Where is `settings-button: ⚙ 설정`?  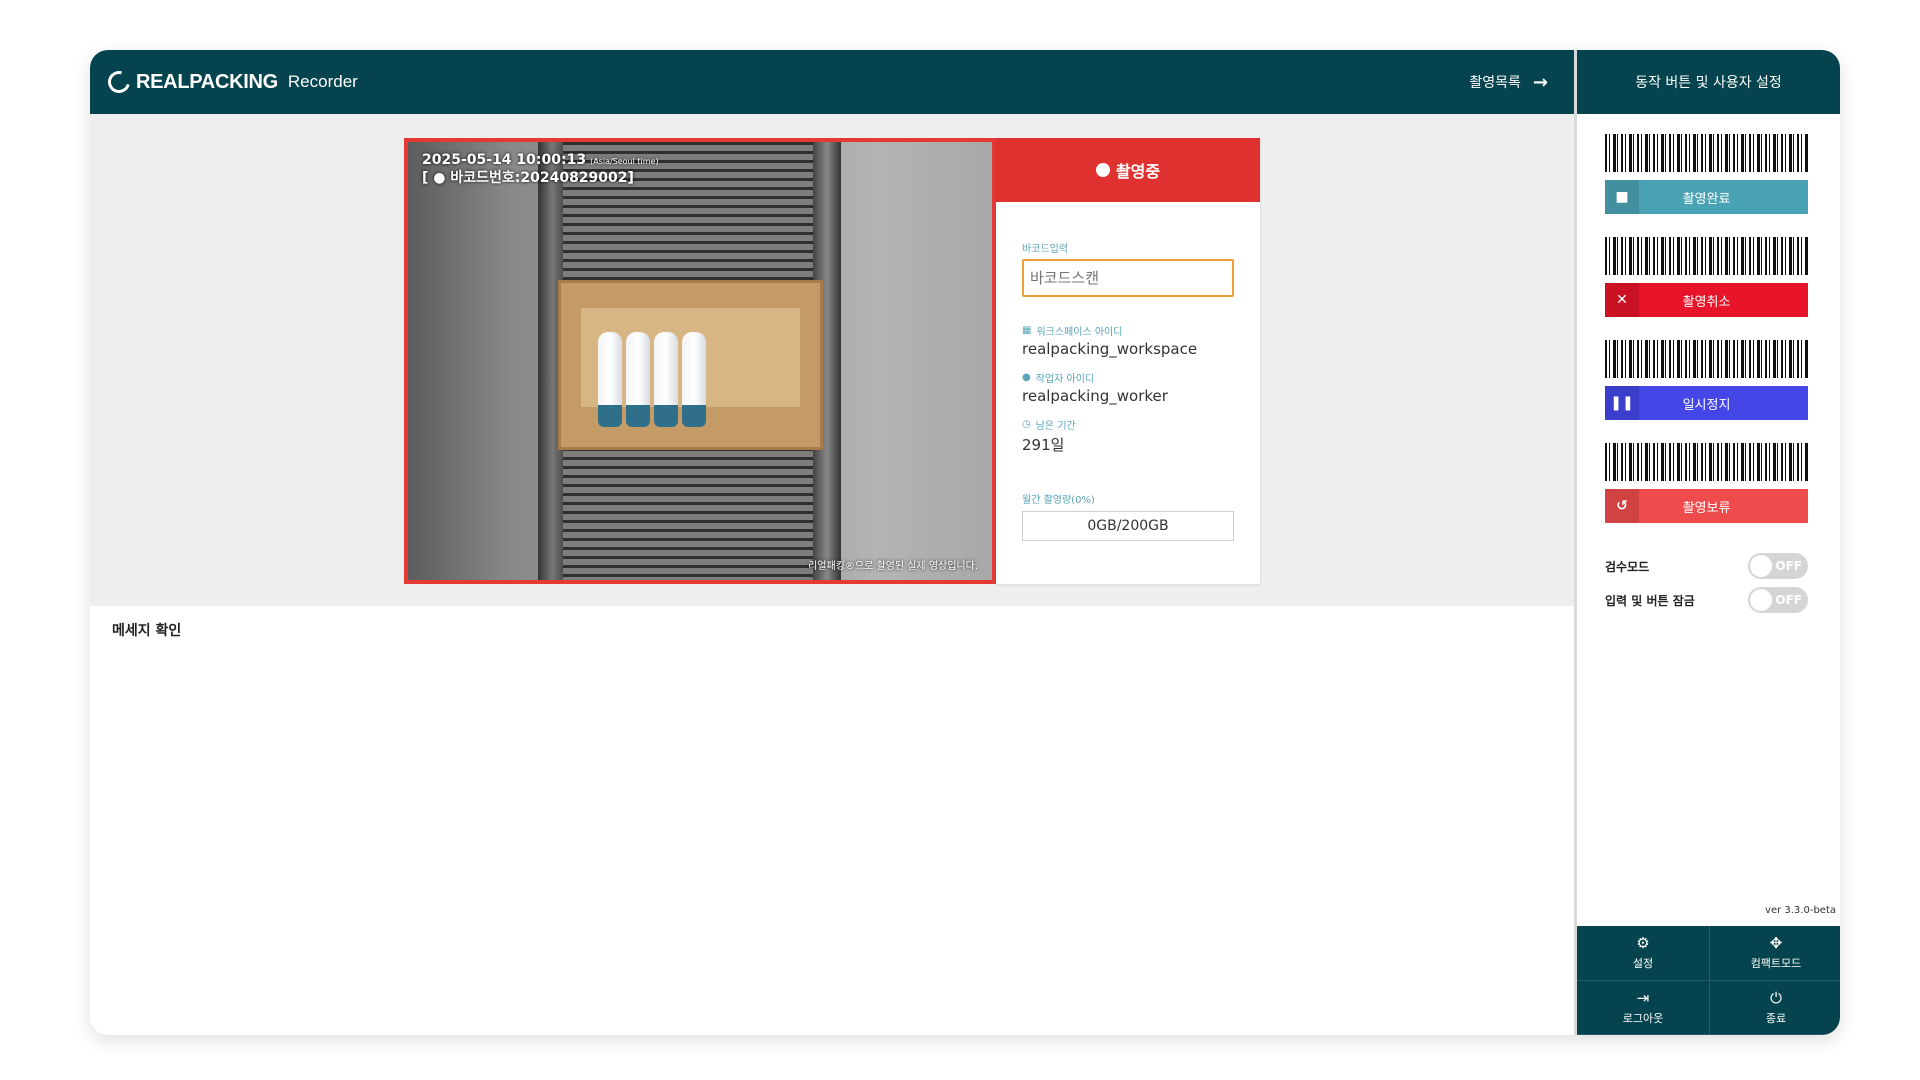 settings-button: ⚙ 설정 is located at coordinates (1643, 953).